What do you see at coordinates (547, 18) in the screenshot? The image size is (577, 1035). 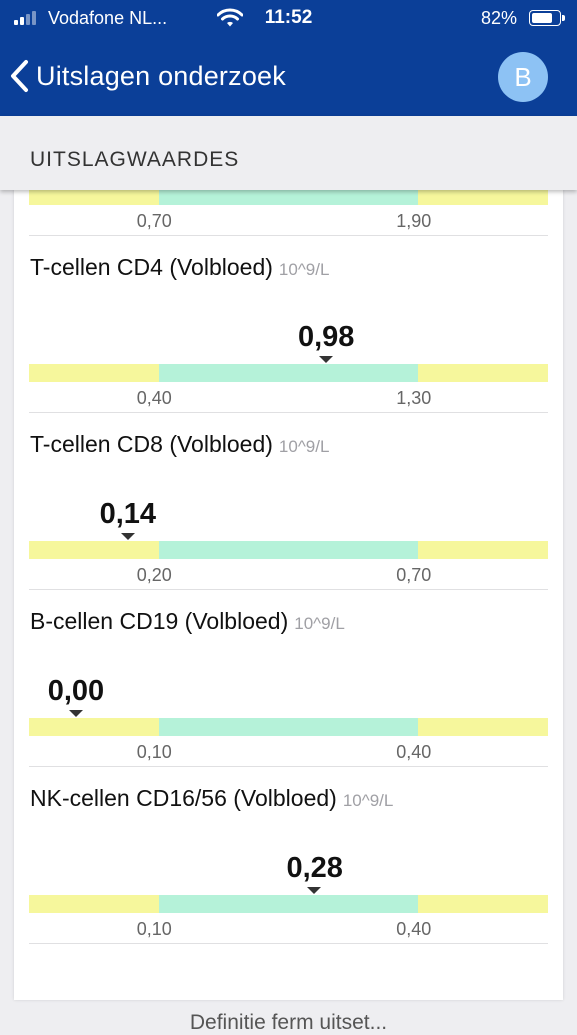 I see `battery-icon` at bounding box center [547, 18].